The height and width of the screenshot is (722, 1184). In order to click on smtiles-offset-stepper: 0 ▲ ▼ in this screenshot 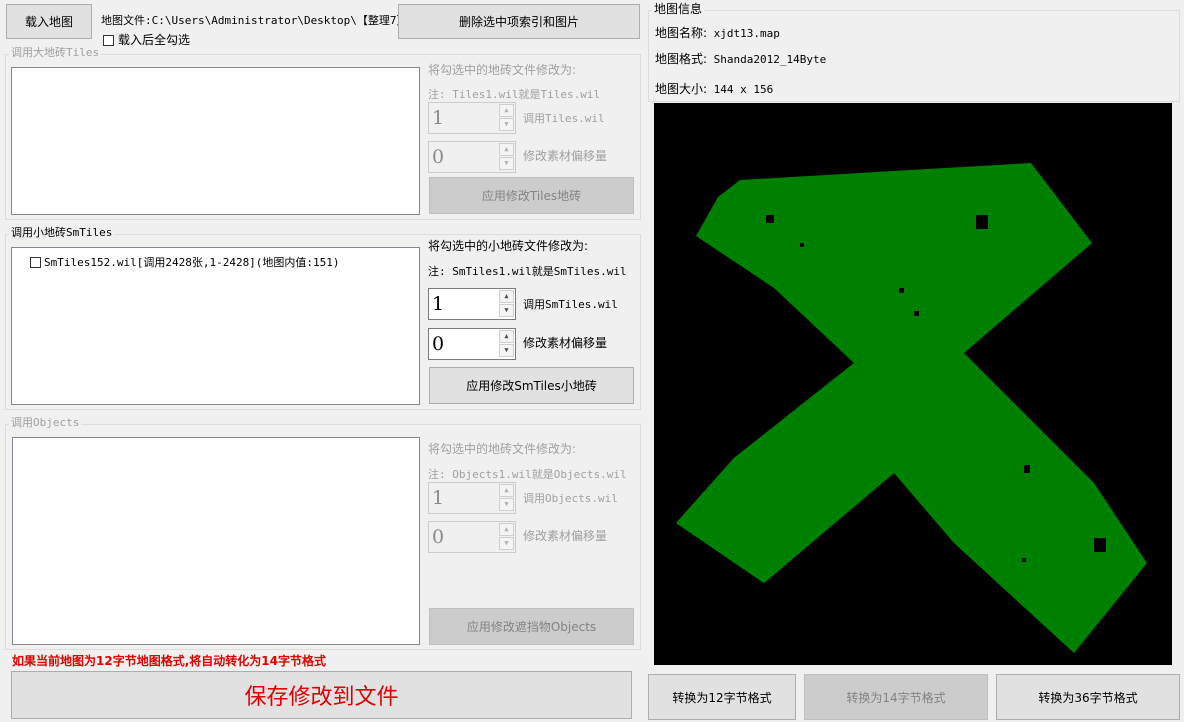, I will do `click(472, 344)`.